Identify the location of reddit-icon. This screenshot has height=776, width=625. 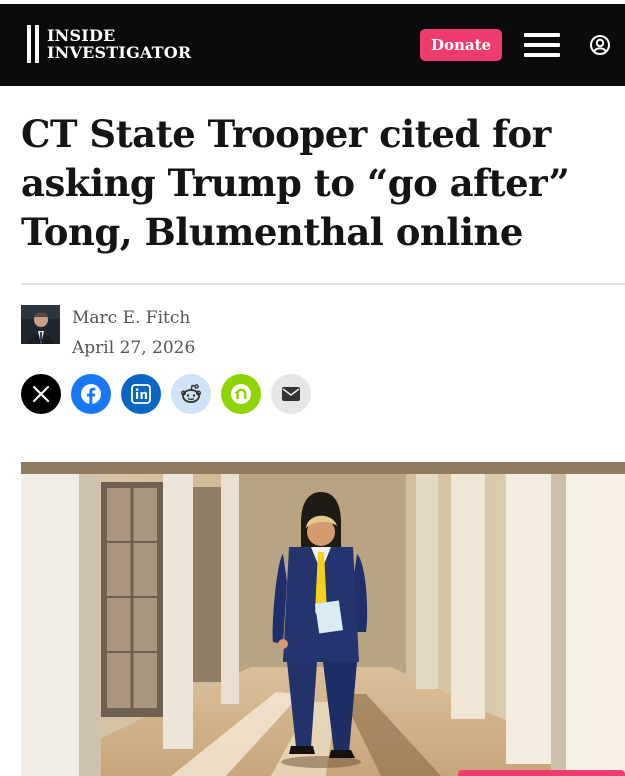
(191, 393).